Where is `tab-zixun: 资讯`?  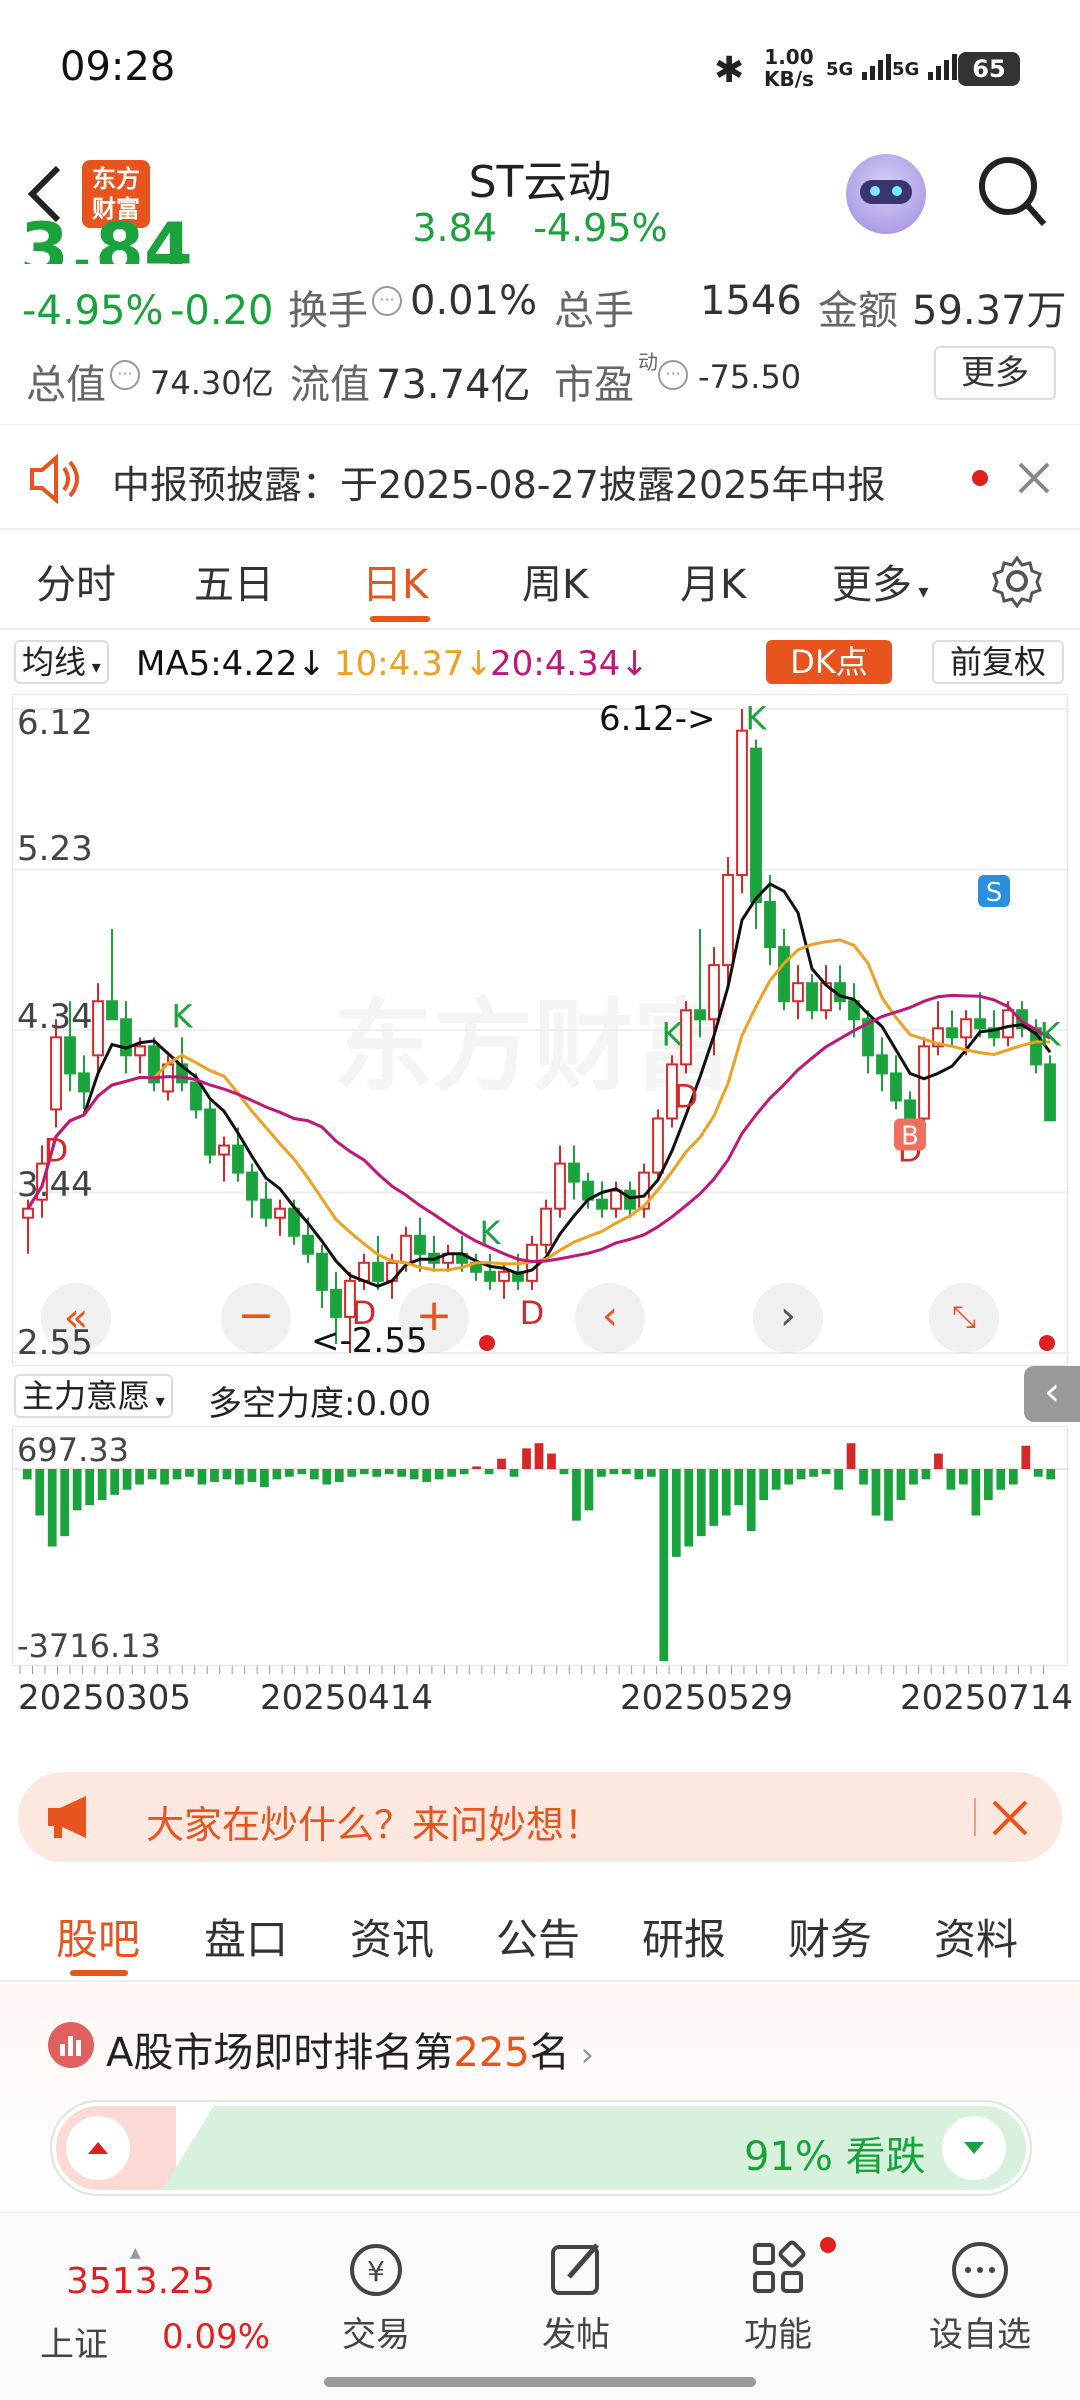
tab-zixun: 资讯 is located at coordinates (392, 1936).